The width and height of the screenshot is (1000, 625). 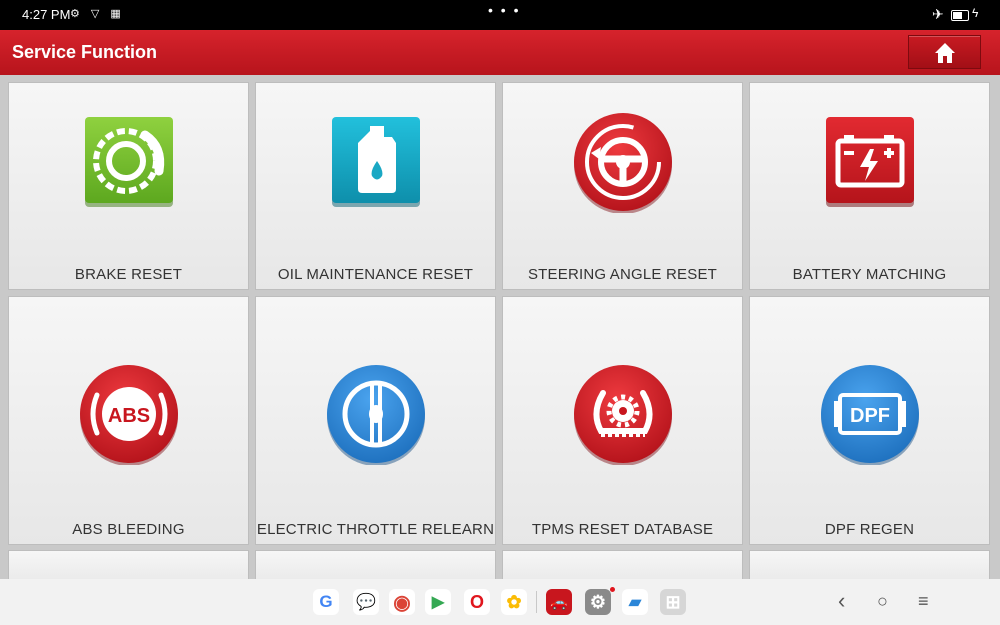 I want to click on steering-angle-reset-tile: STEERING ANGLE RESET, so click(x=622, y=186).